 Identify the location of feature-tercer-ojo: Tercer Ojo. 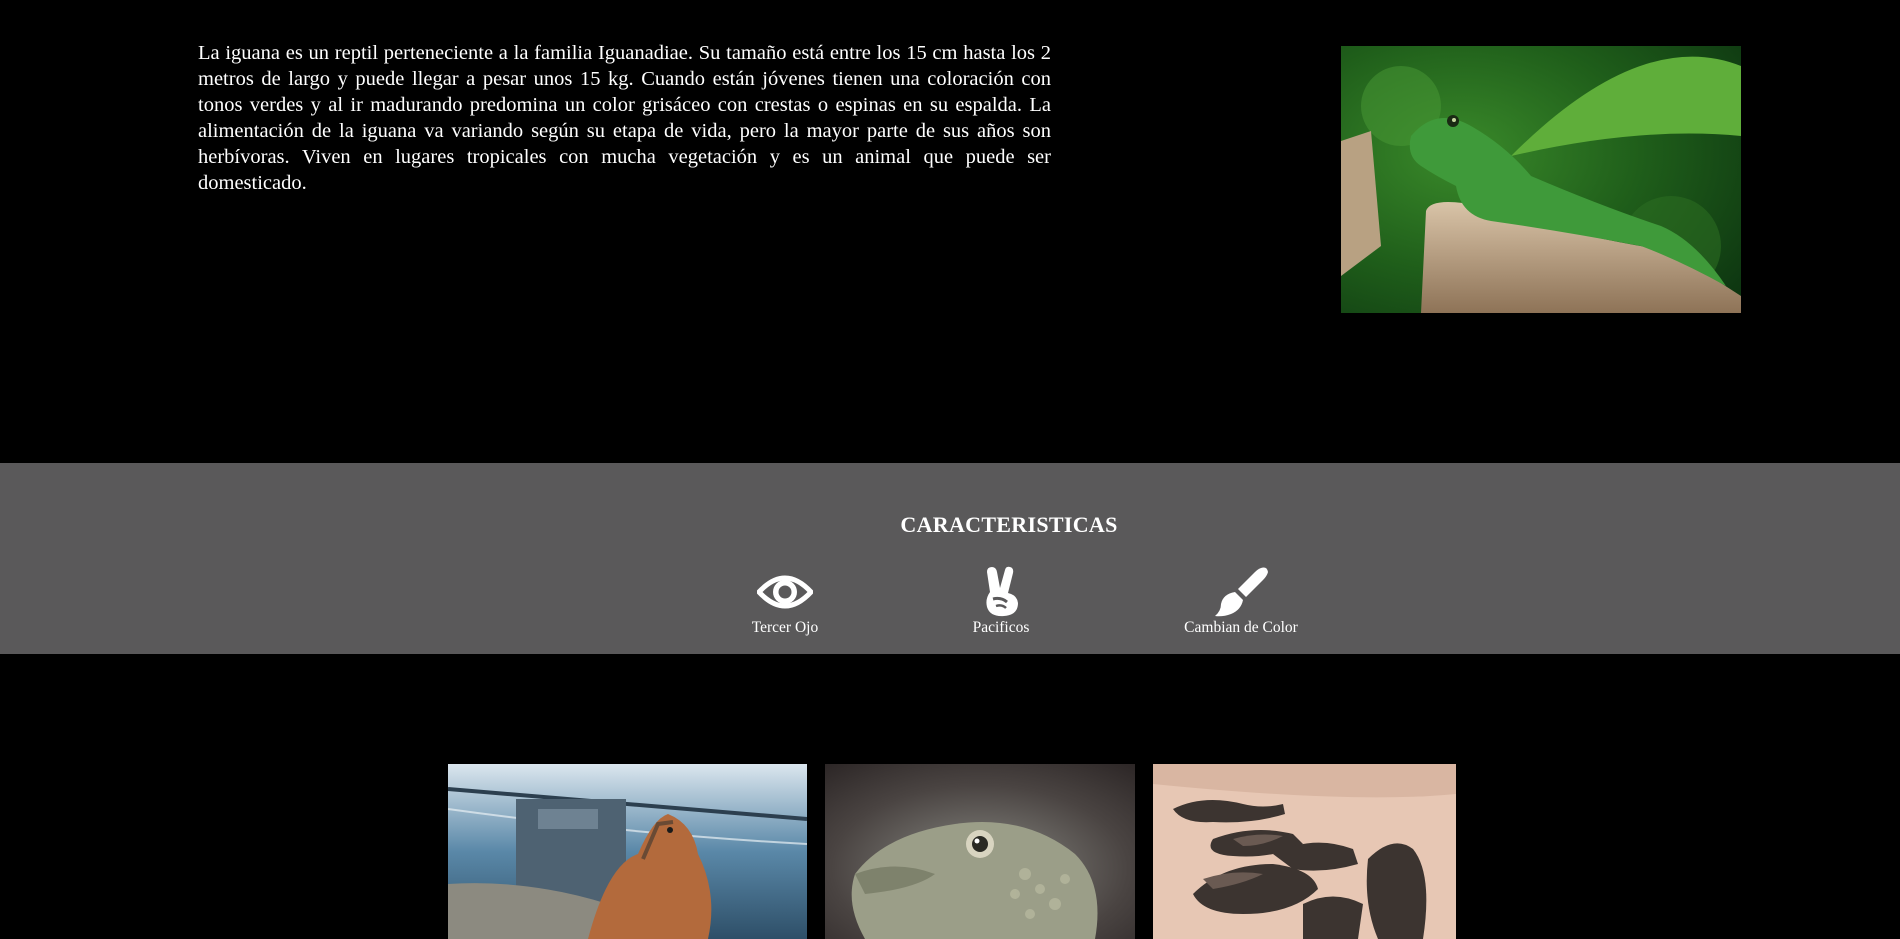
(785, 601).